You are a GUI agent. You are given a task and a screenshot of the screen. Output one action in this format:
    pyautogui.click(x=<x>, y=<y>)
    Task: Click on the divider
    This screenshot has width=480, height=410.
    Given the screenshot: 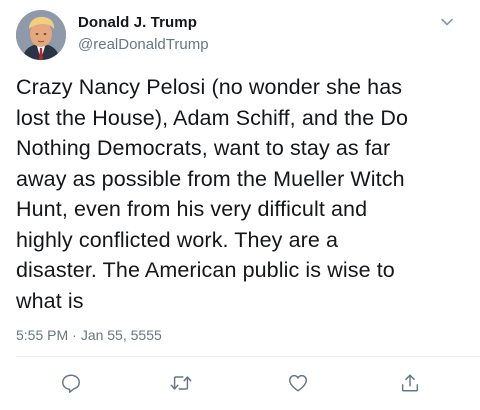 What is the action you would take?
    pyautogui.click(x=248, y=356)
    